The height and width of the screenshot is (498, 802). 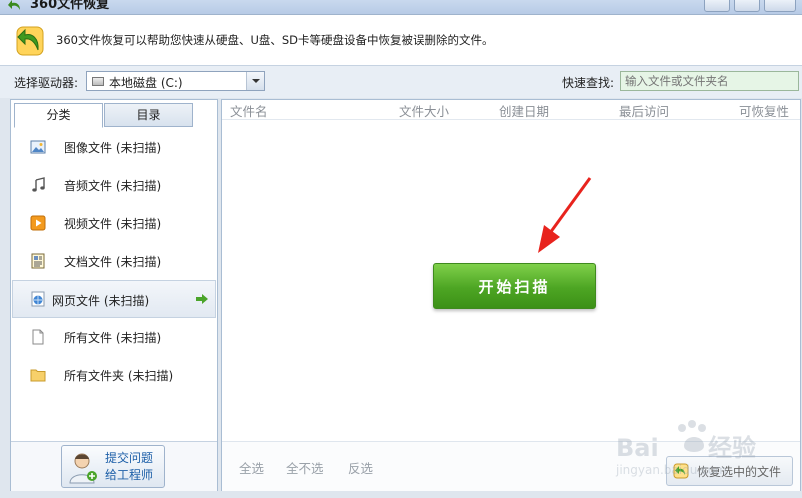 I want to click on column-created: 创建日期, so click(x=524, y=110).